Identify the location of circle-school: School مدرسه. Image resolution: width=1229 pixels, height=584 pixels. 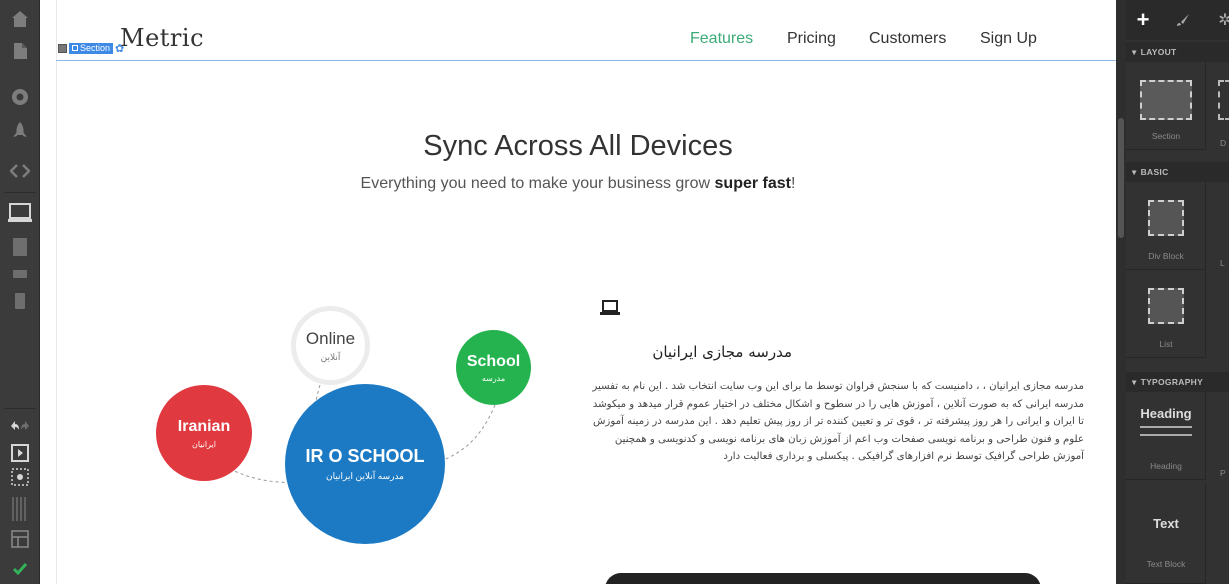
(493, 367).